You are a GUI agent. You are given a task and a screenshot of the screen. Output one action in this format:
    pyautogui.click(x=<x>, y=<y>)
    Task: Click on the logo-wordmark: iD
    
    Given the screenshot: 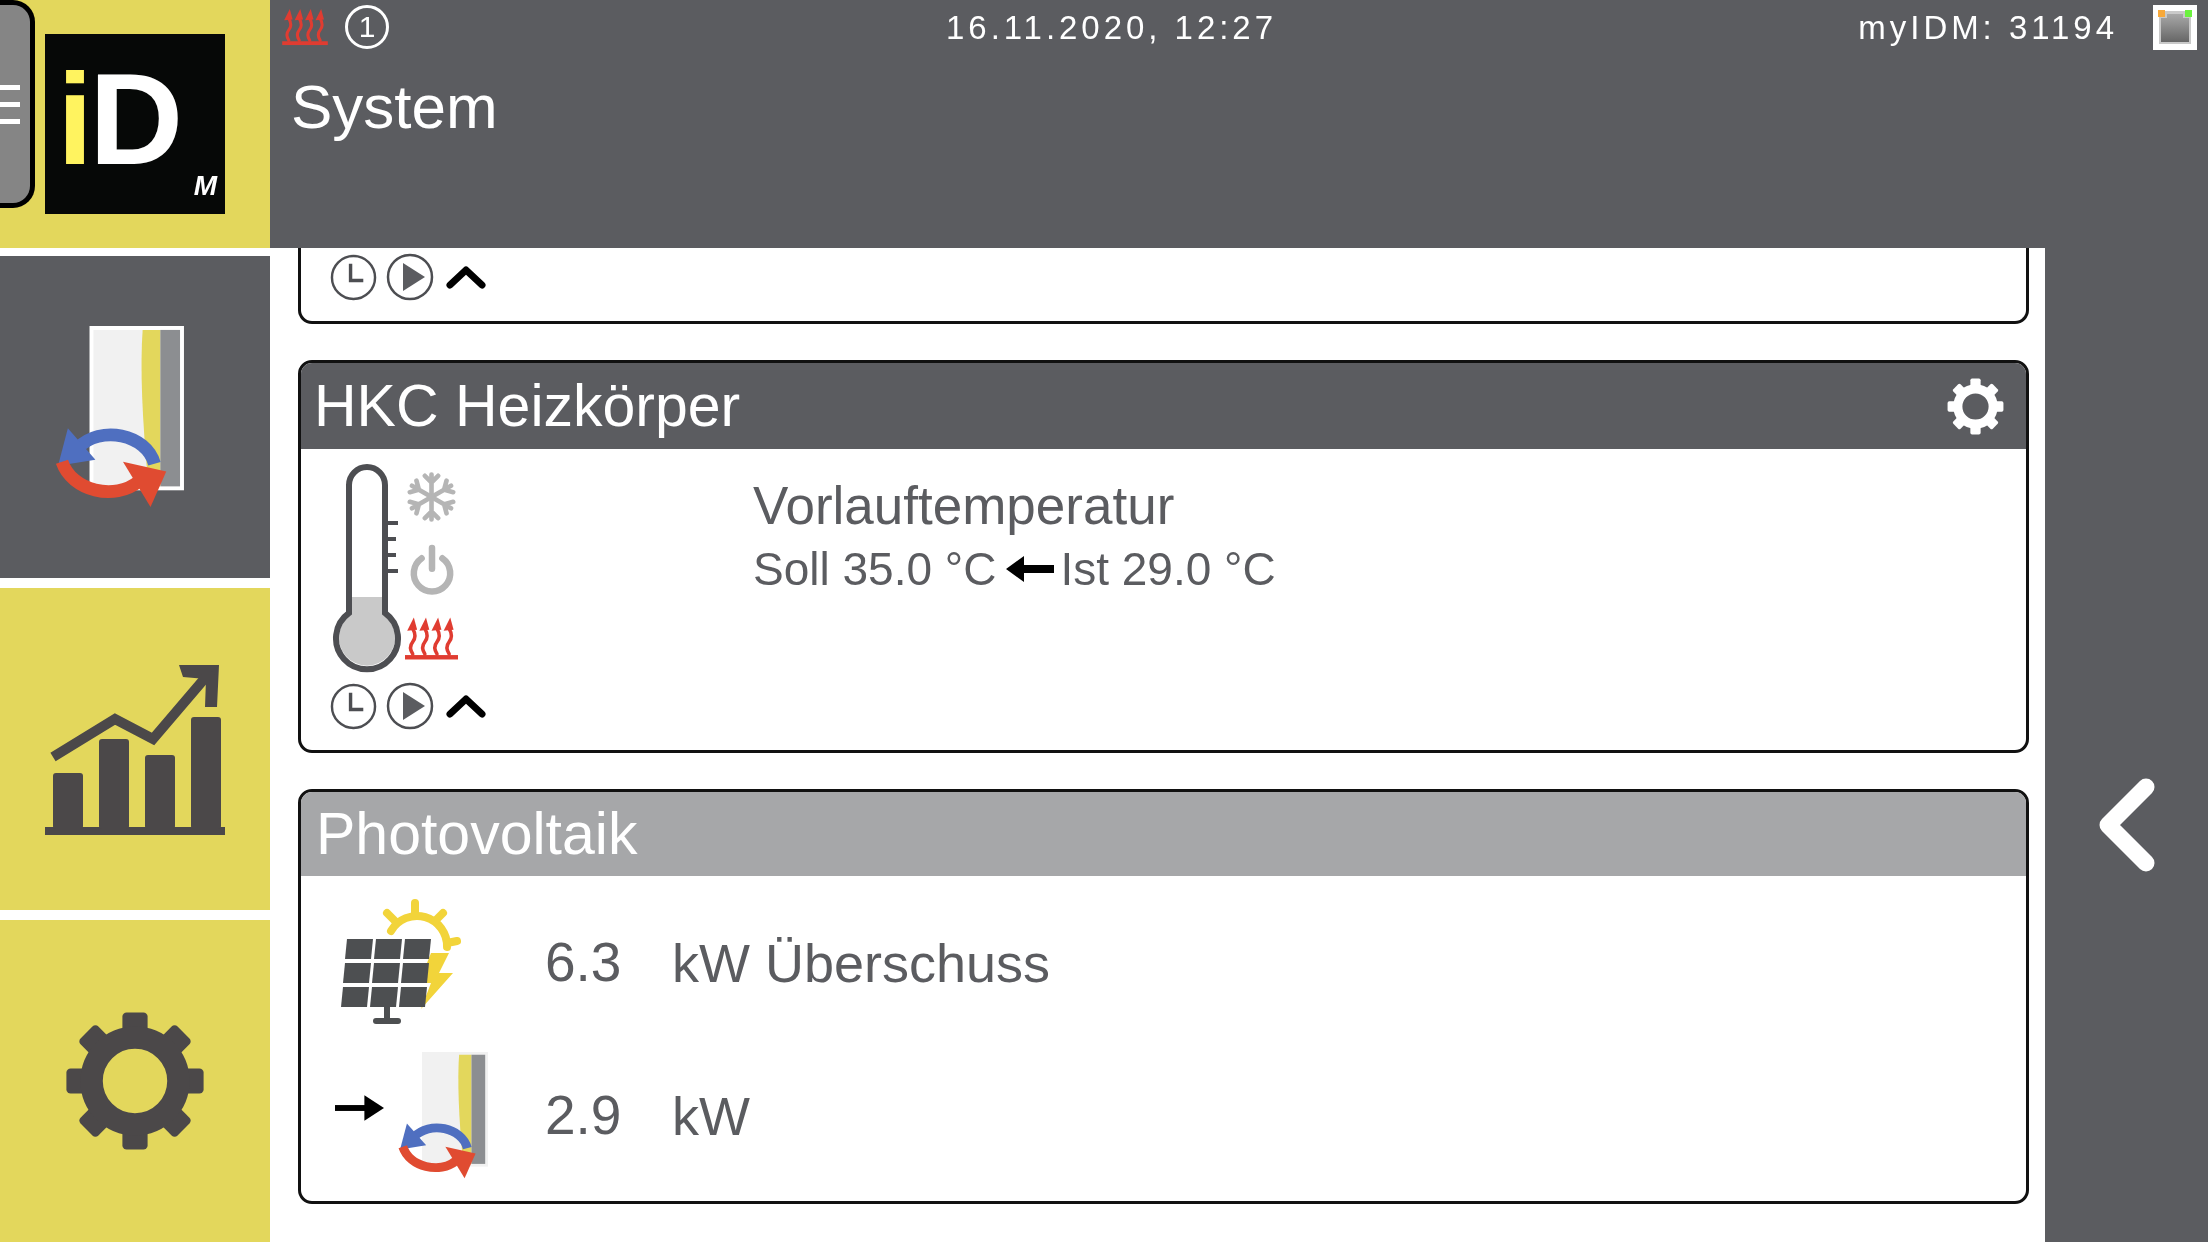 What is the action you would take?
    pyautogui.click(x=118, y=119)
    